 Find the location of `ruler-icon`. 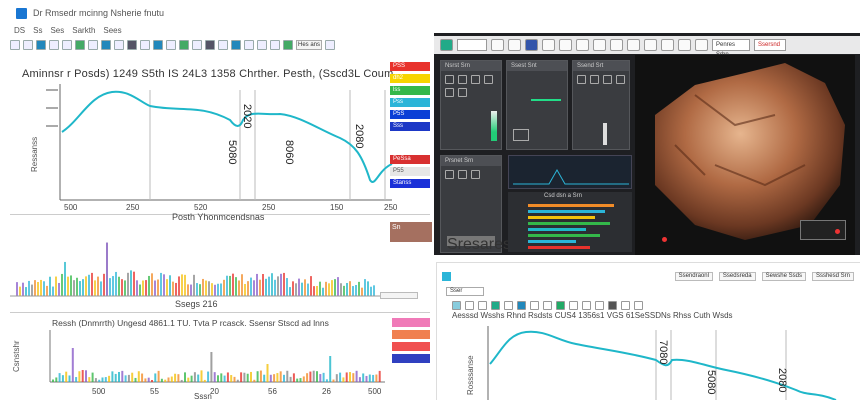

ruler-icon is located at coordinates (145, 45).